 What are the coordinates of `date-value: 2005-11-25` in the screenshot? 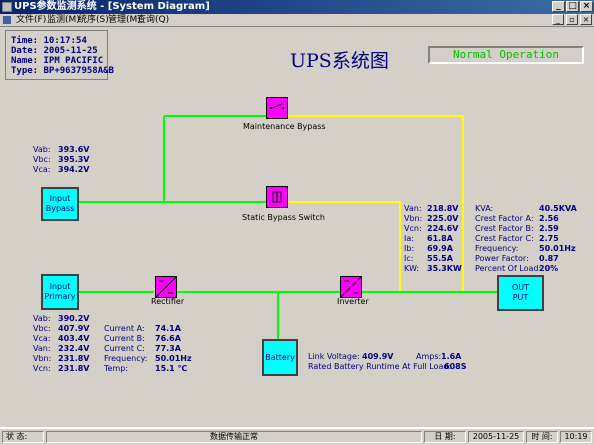 It's located at (496, 437).